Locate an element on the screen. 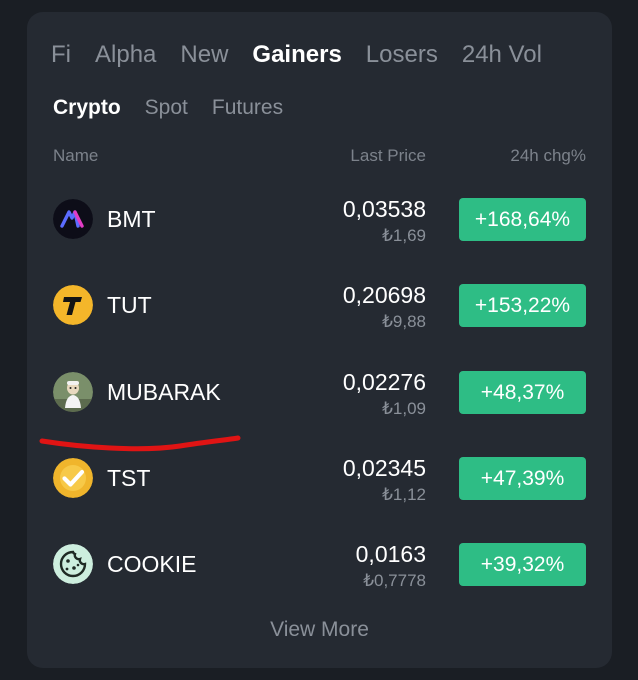 The height and width of the screenshot is (680, 638). fiat-price: ₺1,09 is located at coordinates (404, 408).